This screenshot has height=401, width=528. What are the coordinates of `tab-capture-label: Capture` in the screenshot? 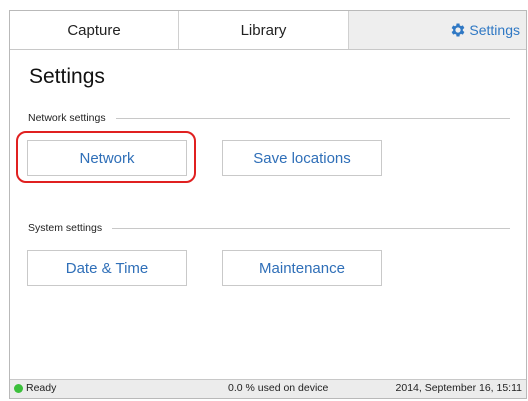 It's located at (94, 30).